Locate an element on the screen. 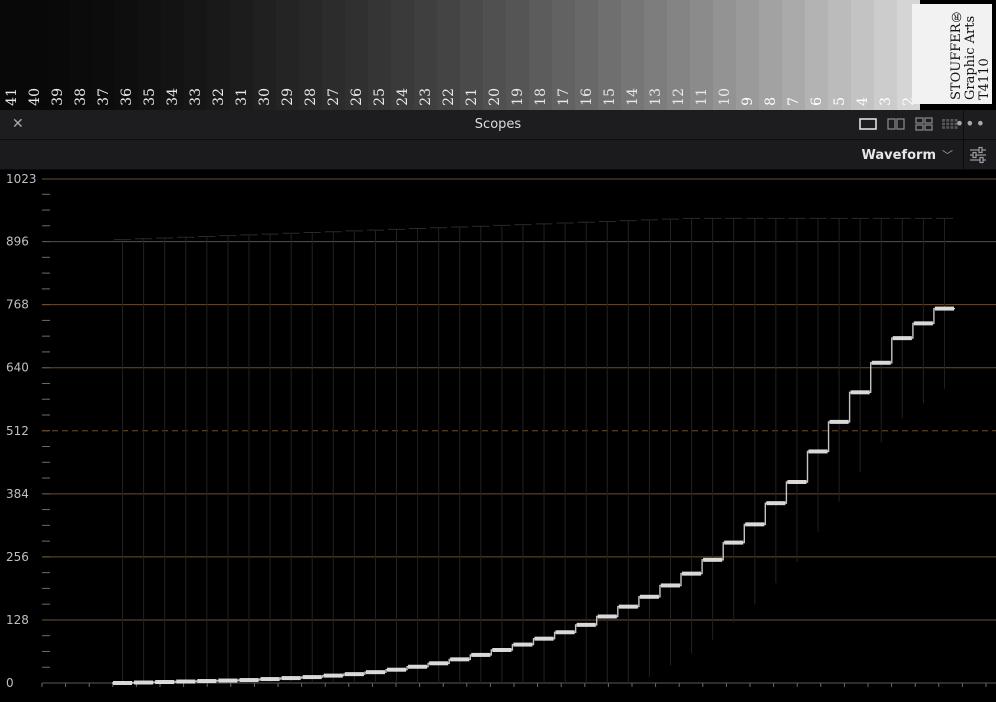 The image size is (996, 702). wedge-step-label: 25 is located at coordinates (379, 97).